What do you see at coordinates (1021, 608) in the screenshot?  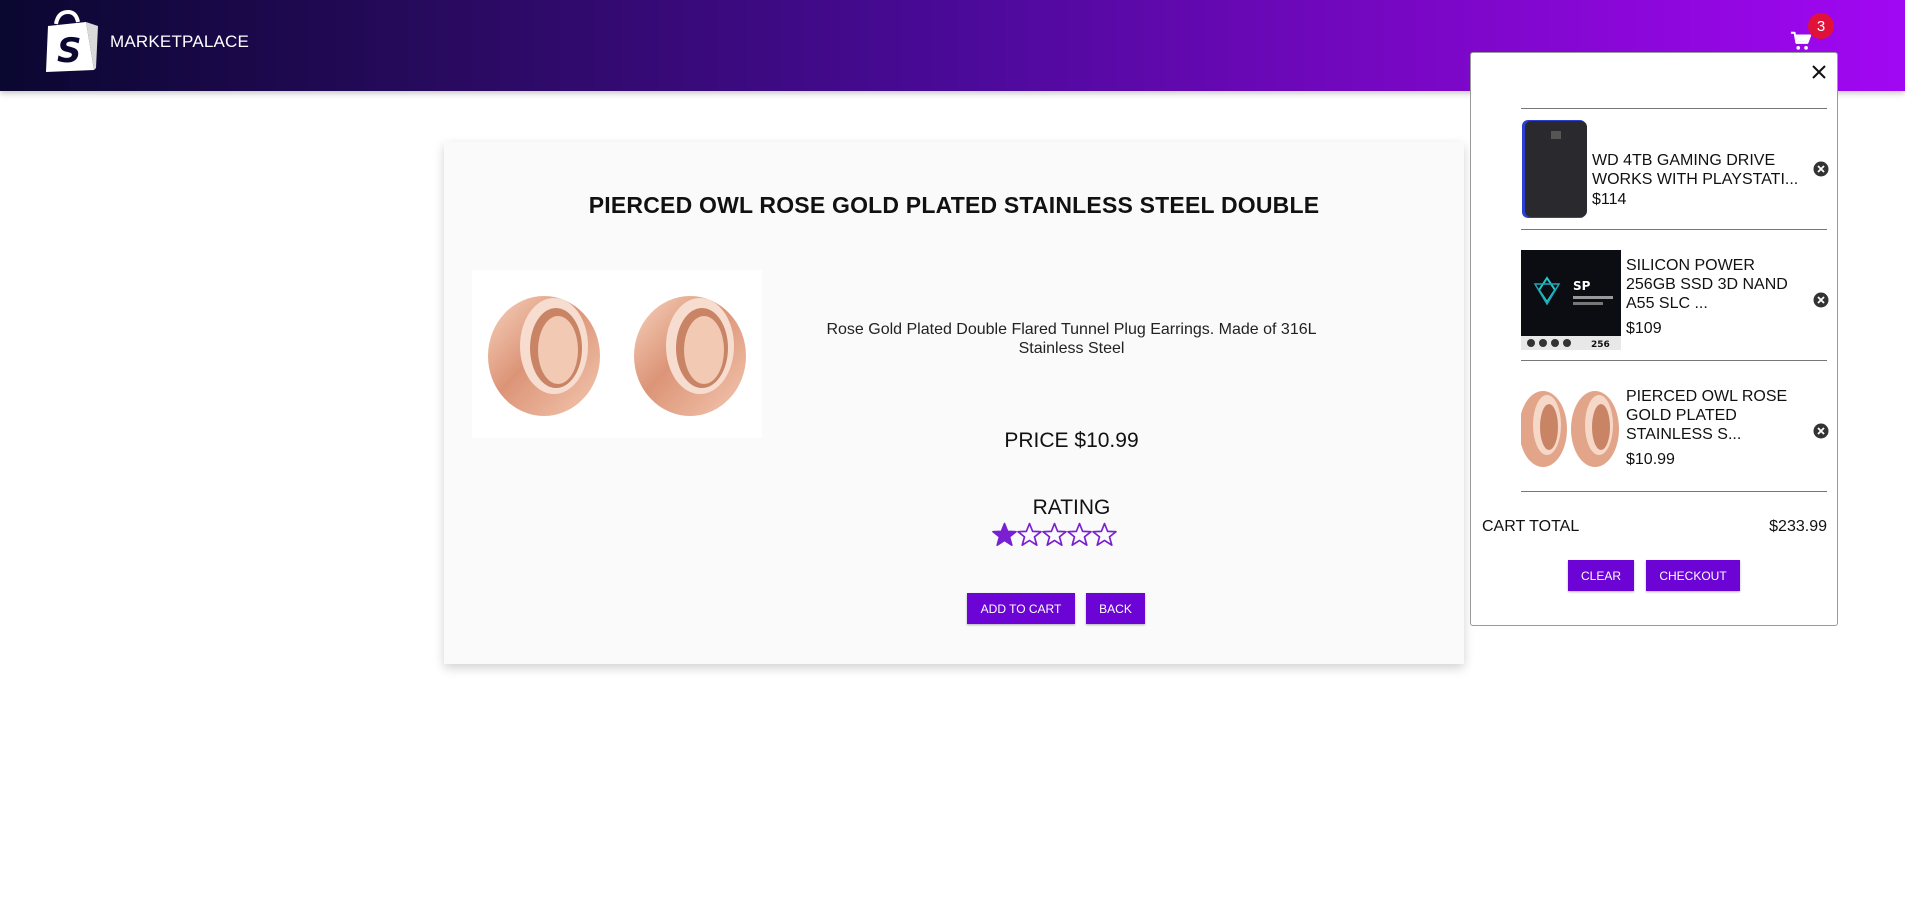 I see `add-to-cart-button: ADD TO CART` at bounding box center [1021, 608].